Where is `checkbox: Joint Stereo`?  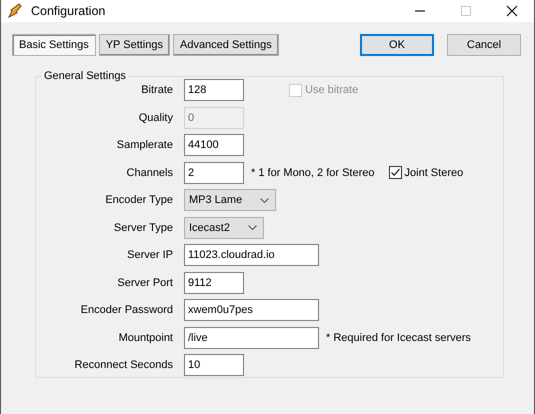 checkbox: Joint Stereo is located at coordinates (426, 172).